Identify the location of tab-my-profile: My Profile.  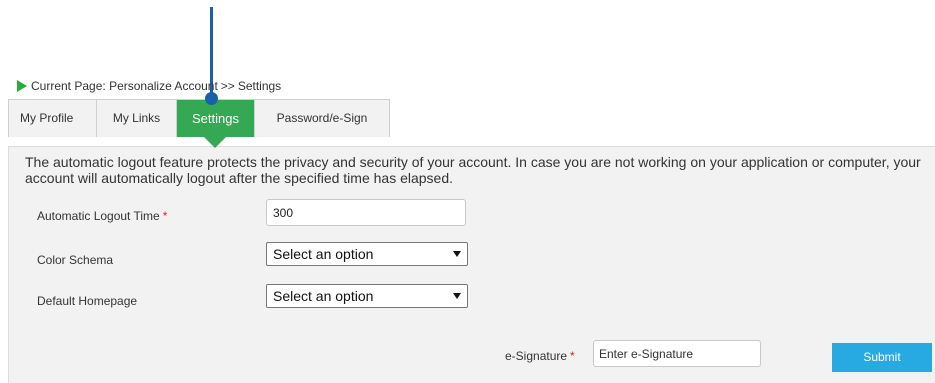
(53, 118).